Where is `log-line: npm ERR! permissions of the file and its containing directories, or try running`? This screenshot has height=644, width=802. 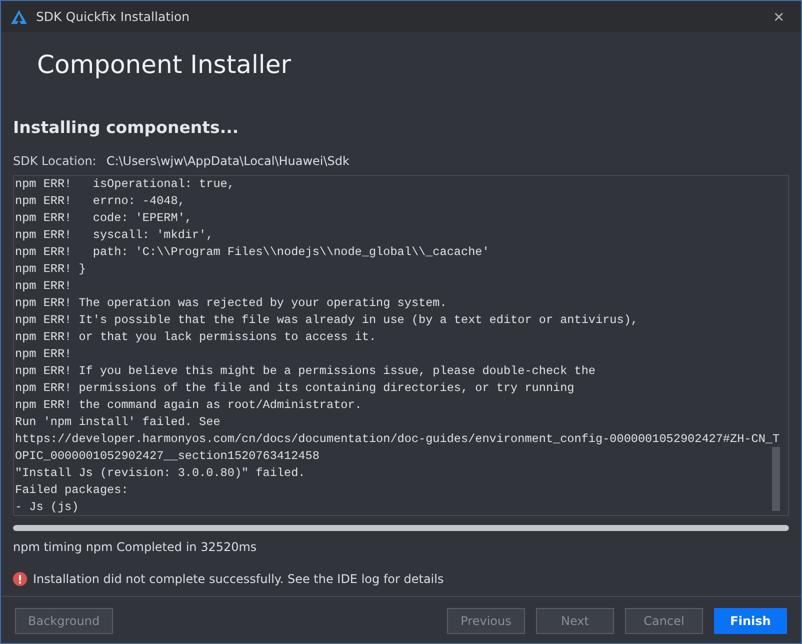
log-line: npm ERR! permissions of the file and its containing directories, or try running is located at coordinates (294, 388).